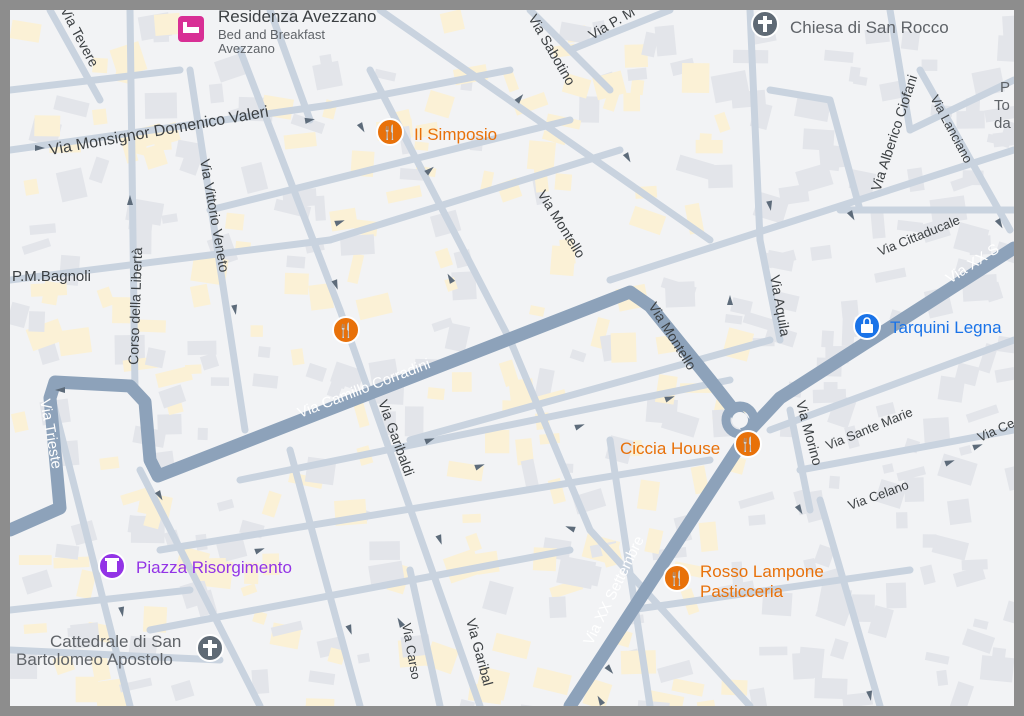 Image resolution: width=1024 pixels, height=716 pixels. Describe the element at coordinates (115, 641) in the screenshot. I see `place-name: Cattedrale di San` at that location.